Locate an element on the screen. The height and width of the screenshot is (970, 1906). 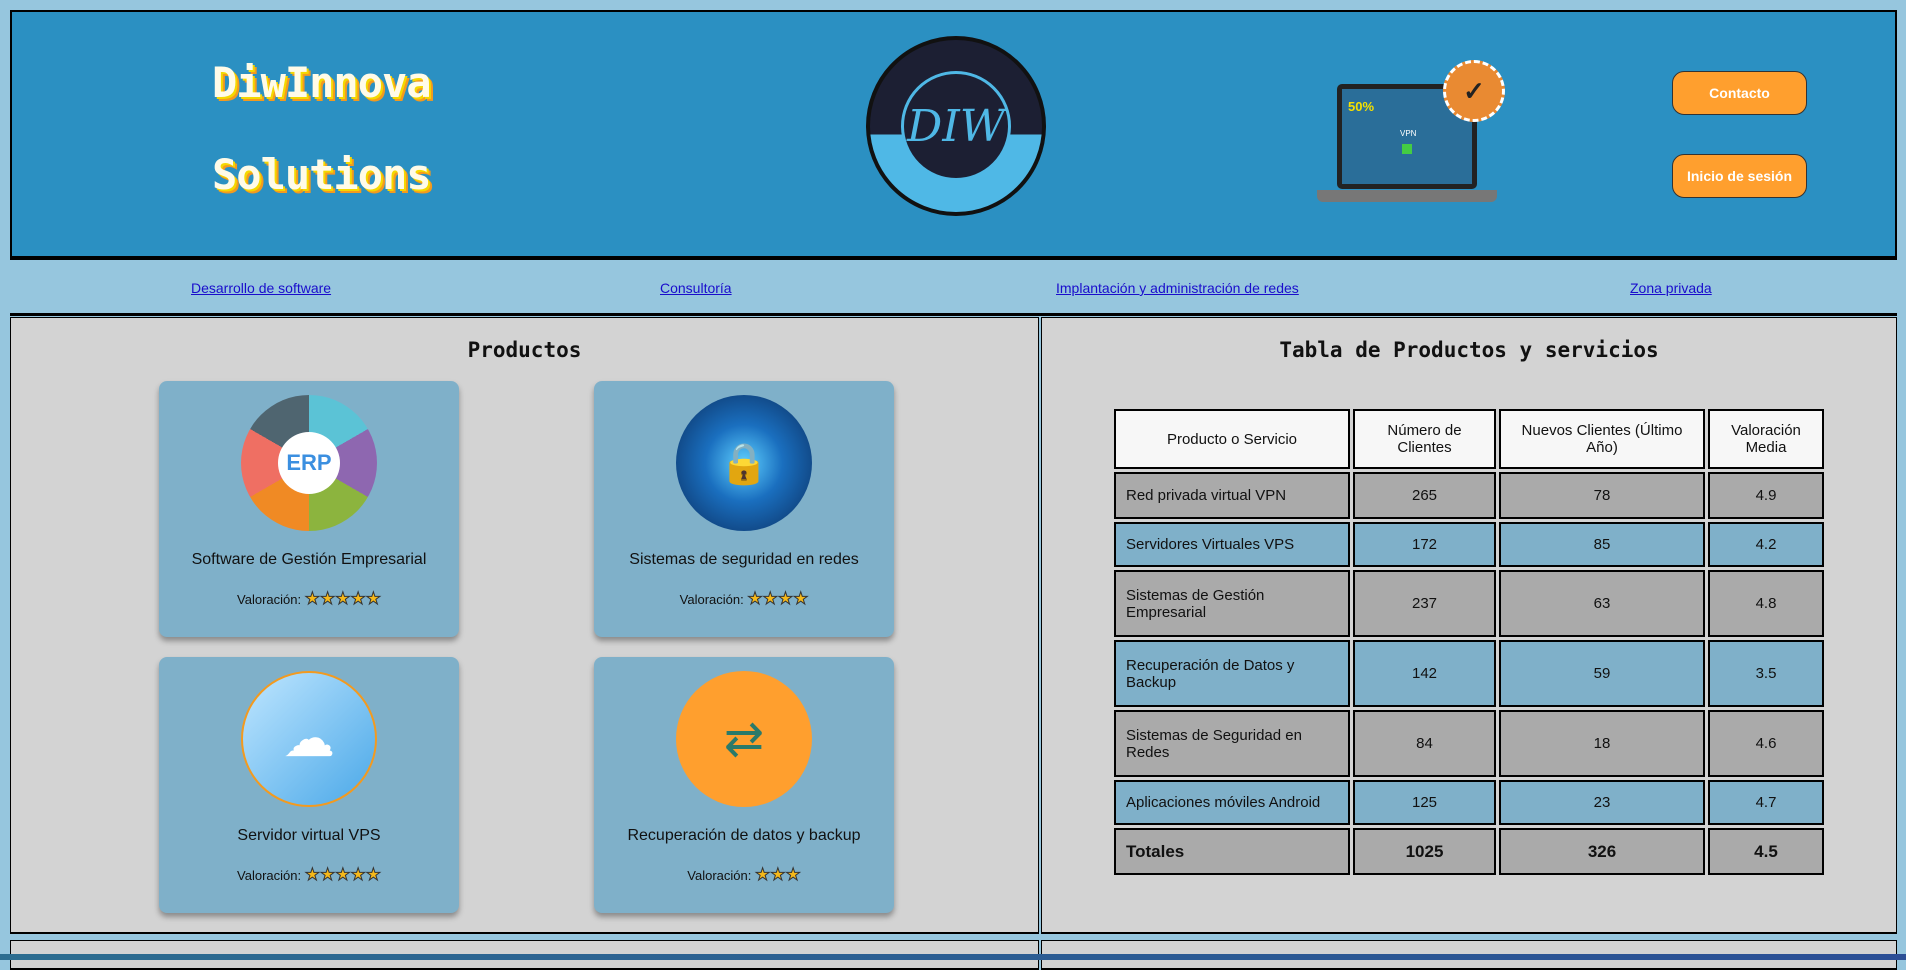
product-rating: Valoración: ★★★★ is located at coordinates (744, 599).